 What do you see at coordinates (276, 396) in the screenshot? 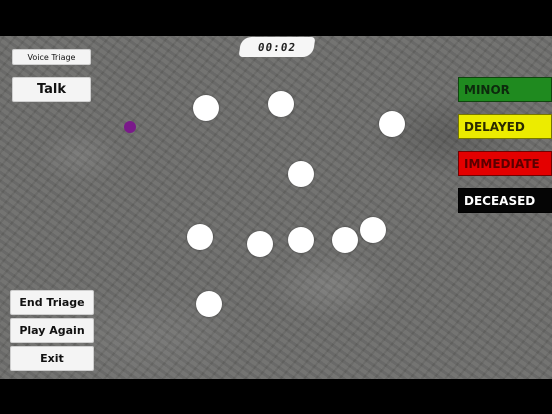
I see `bottom-letterbox` at bounding box center [276, 396].